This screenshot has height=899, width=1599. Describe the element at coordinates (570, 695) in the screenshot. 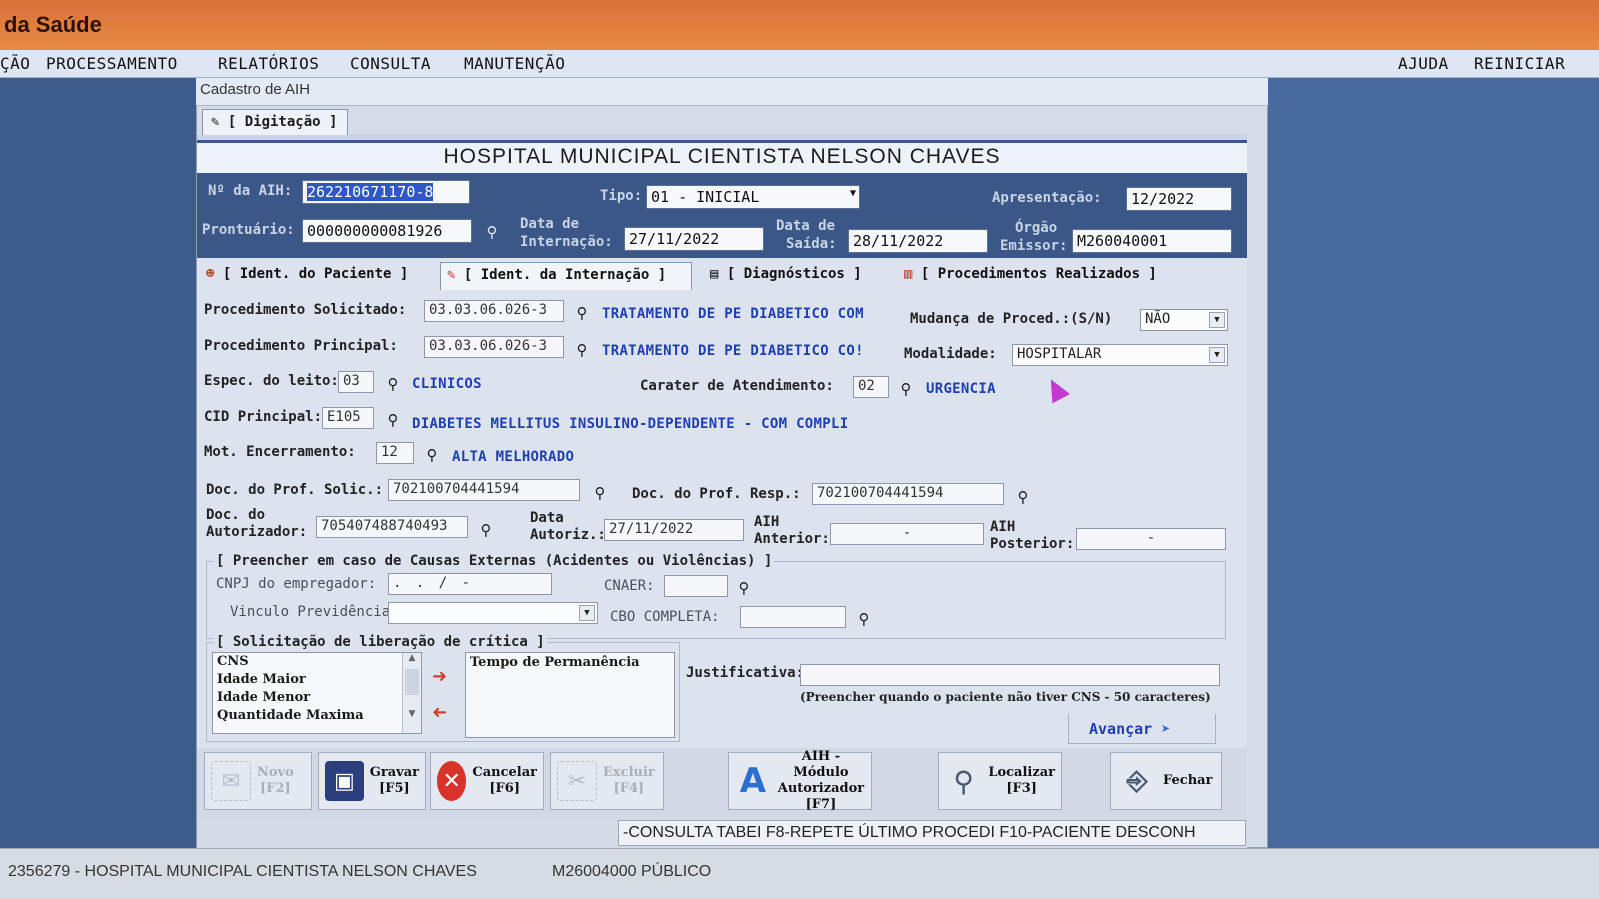

I see `critica-selected-list: Tempo de Permanência` at that location.